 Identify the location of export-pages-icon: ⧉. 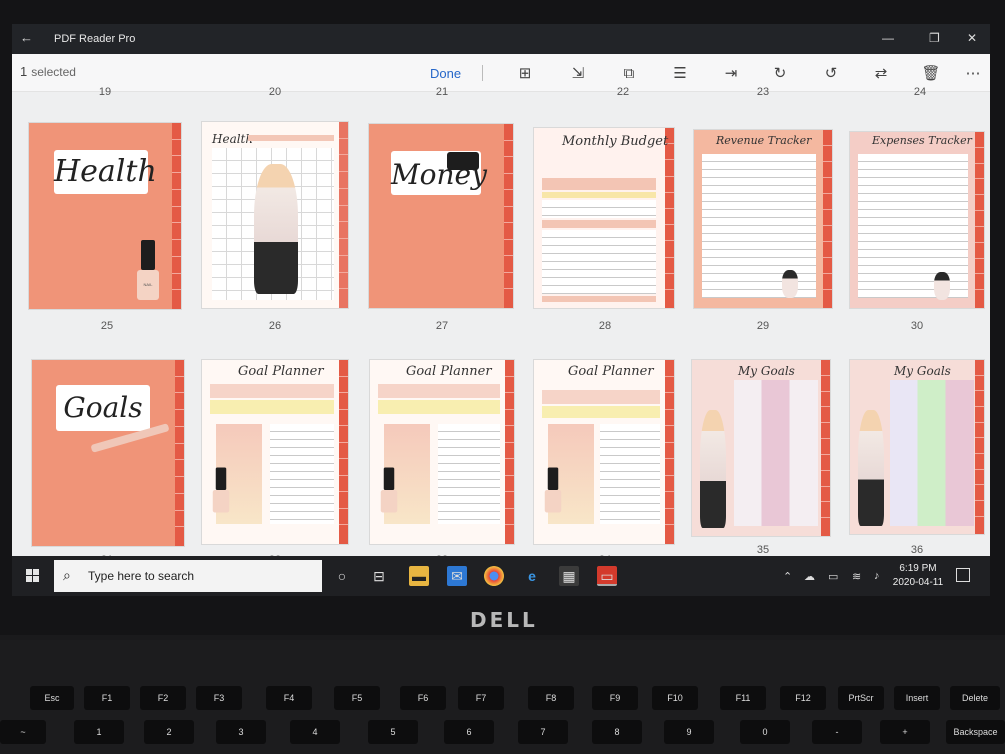
(629, 74).